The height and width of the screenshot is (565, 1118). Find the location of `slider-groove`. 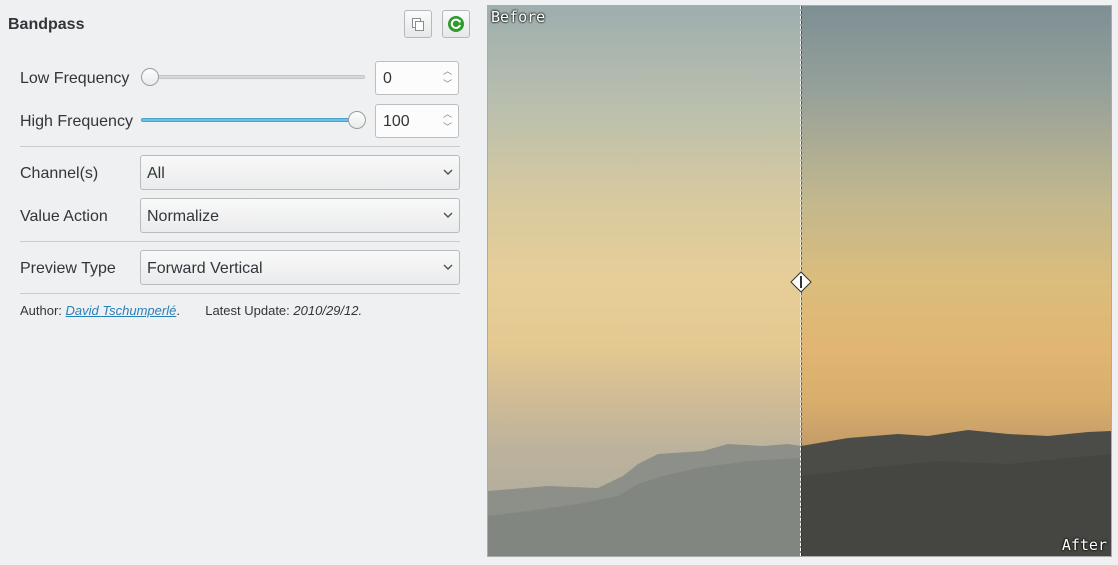

slider-groove is located at coordinates (253, 77).